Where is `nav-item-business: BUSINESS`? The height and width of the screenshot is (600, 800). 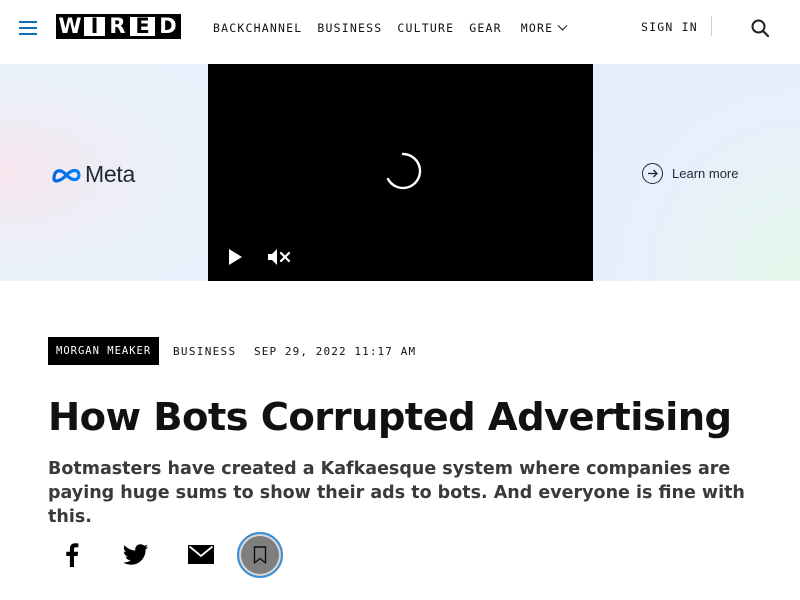
nav-item-business: BUSINESS is located at coordinates (349, 28).